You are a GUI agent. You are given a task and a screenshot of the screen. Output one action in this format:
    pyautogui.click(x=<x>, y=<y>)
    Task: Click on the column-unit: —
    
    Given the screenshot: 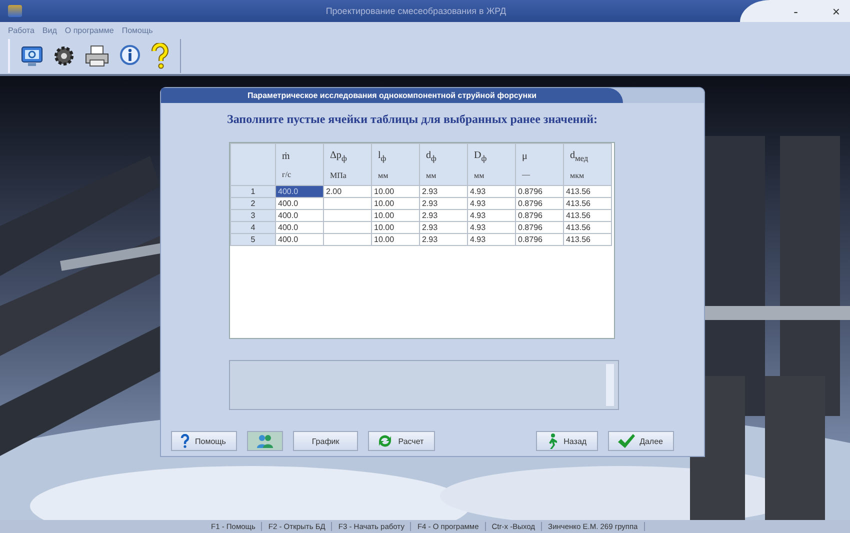 What is the action you would take?
    pyautogui.click(x=526, y=174)
    